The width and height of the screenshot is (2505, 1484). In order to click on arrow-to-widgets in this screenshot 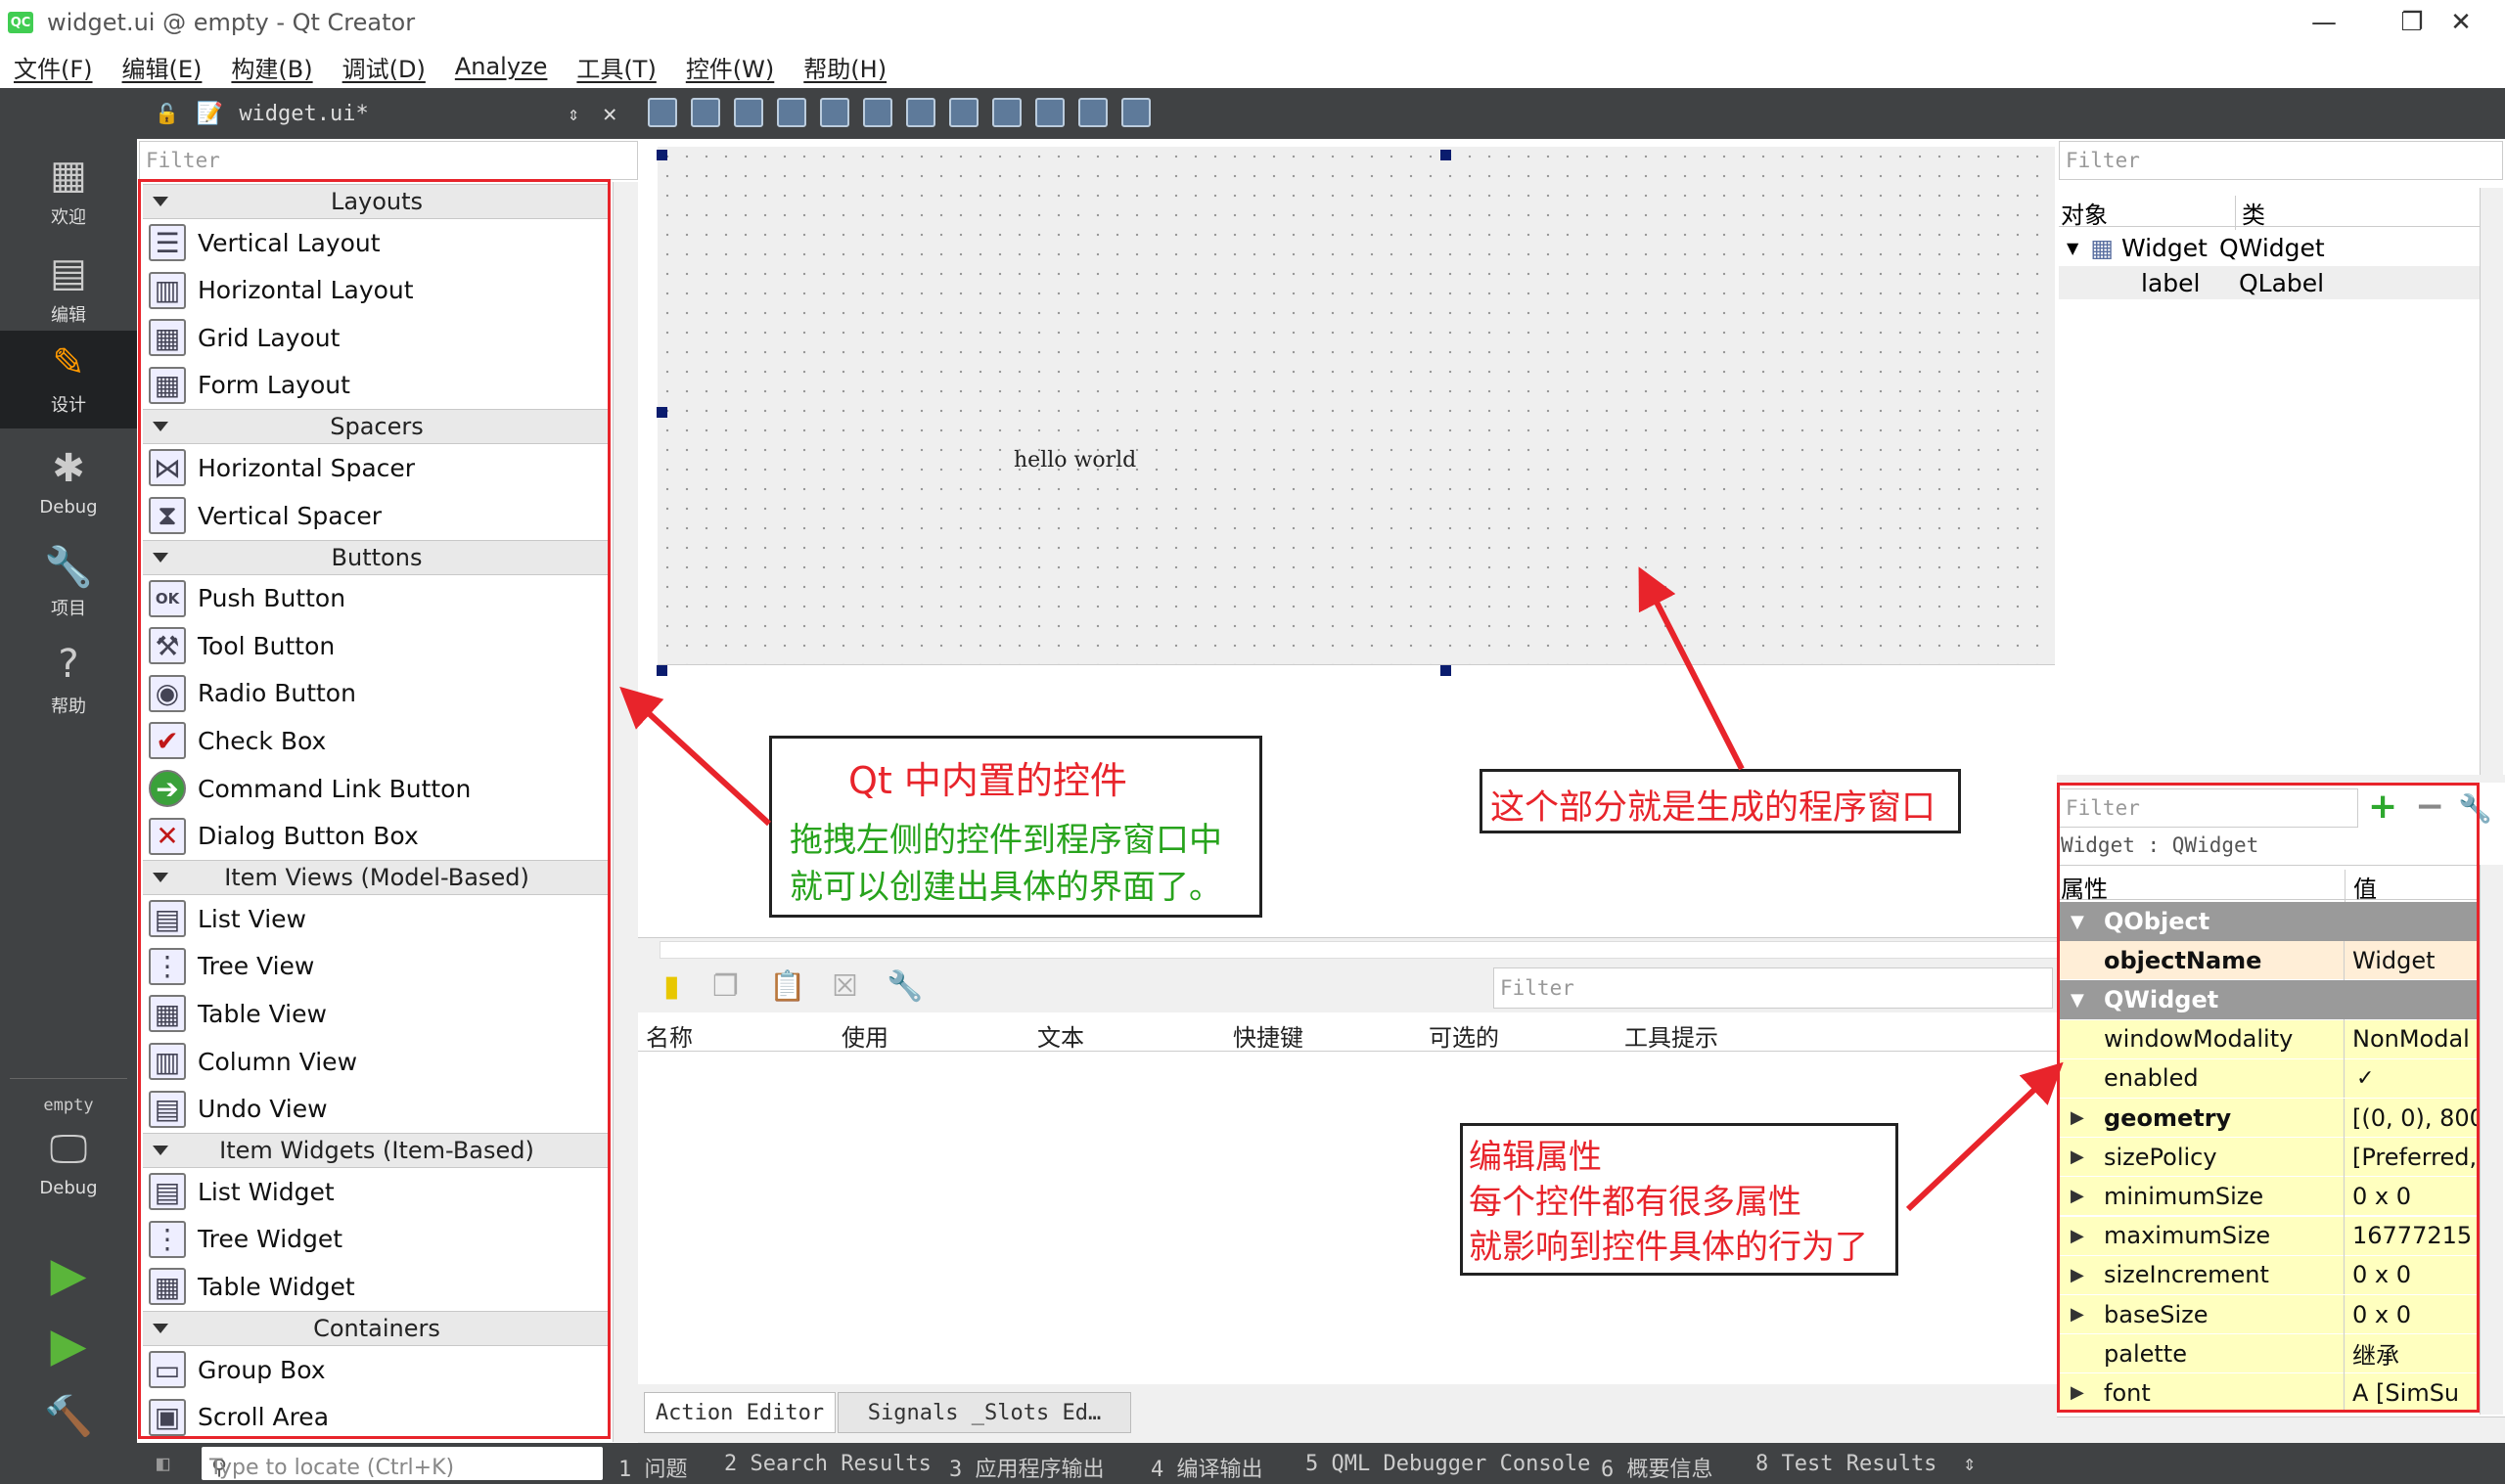, I will do `click(695, 756)`.